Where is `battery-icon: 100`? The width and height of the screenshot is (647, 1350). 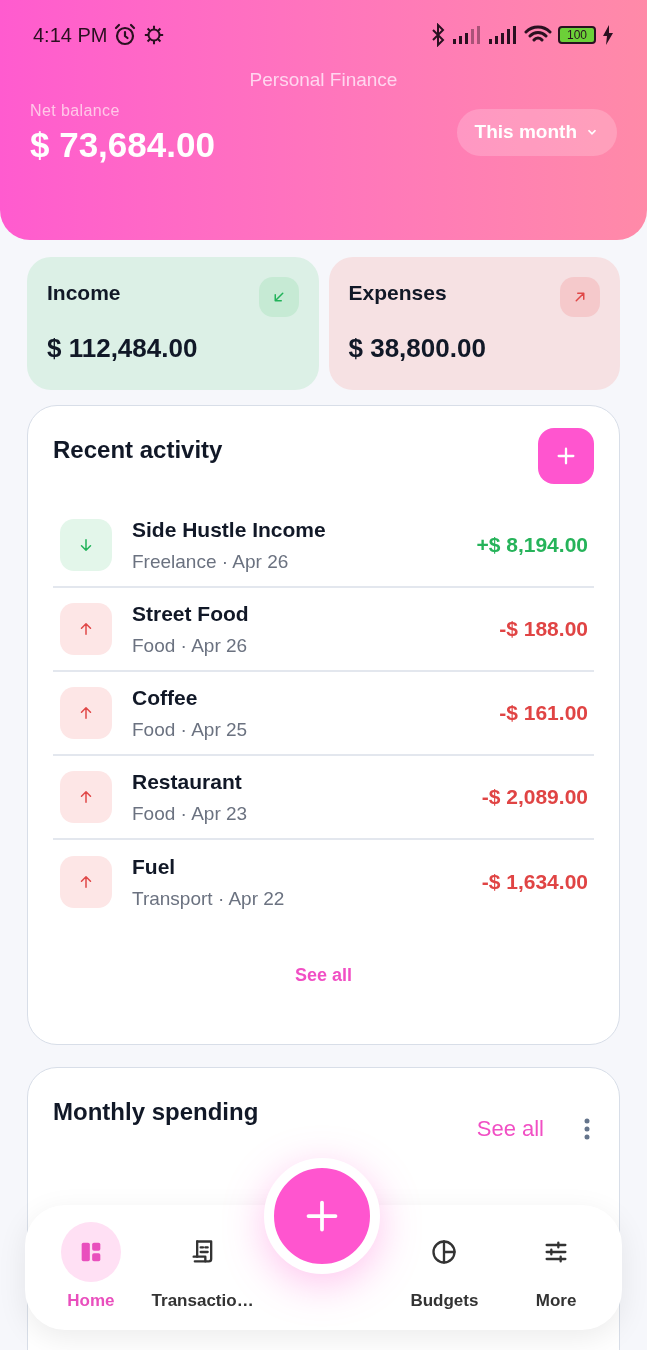 battery-icon: 100 is located at coordinates (577, 35).